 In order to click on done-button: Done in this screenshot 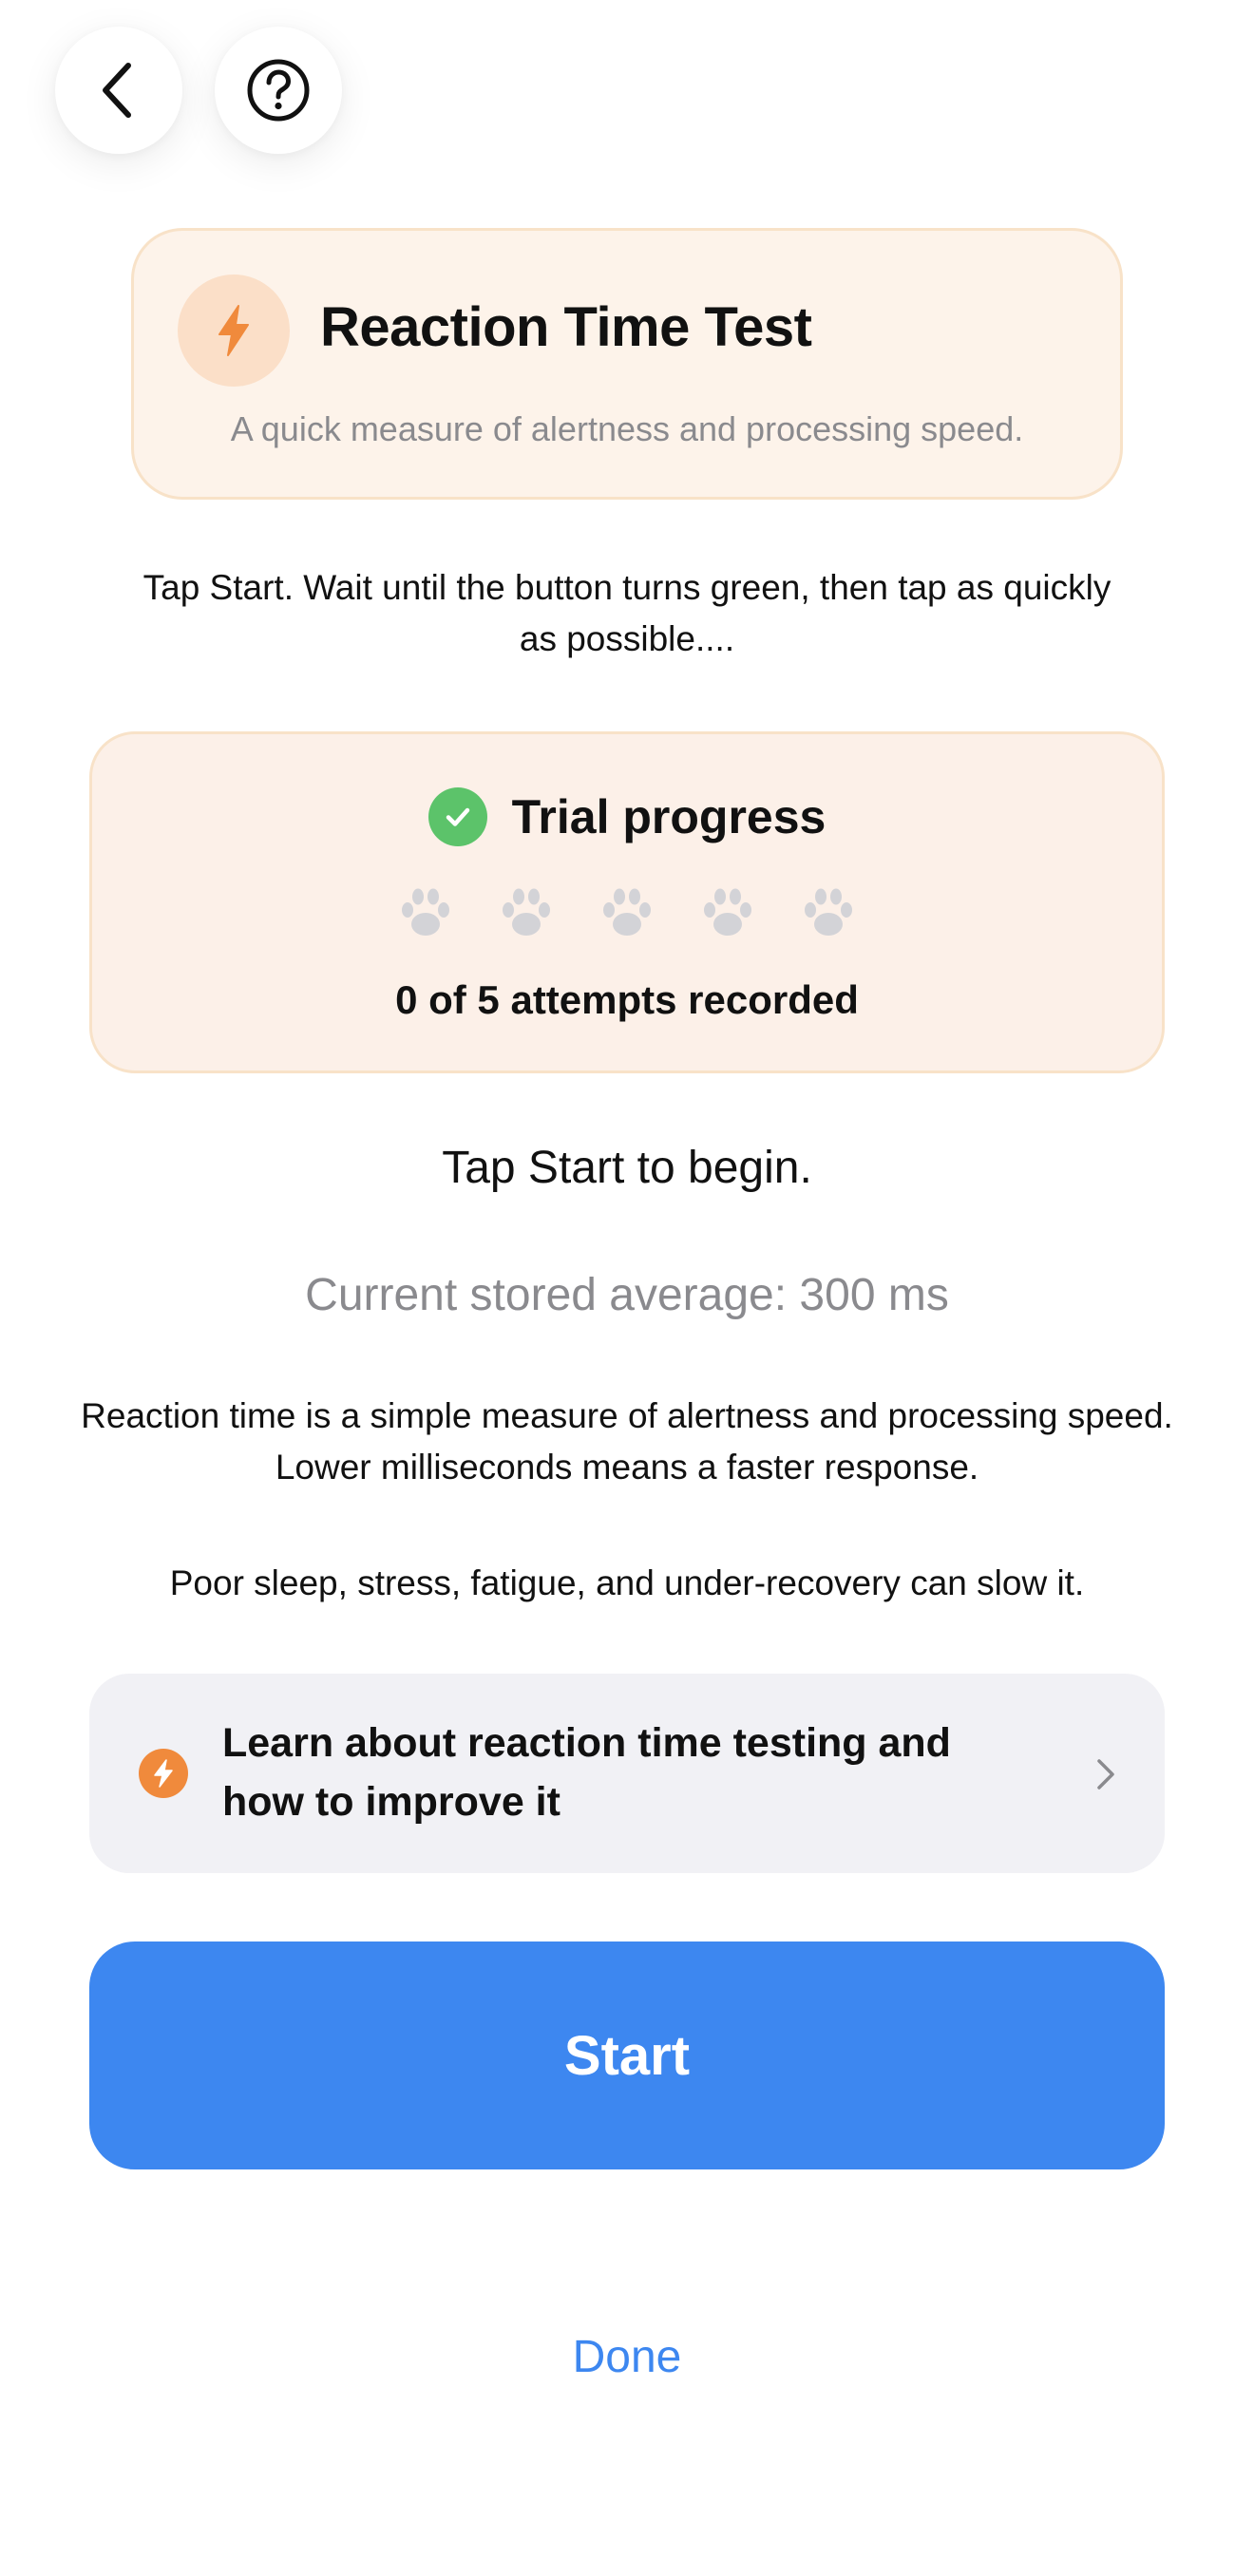, I will do `click(627, 2357)`.